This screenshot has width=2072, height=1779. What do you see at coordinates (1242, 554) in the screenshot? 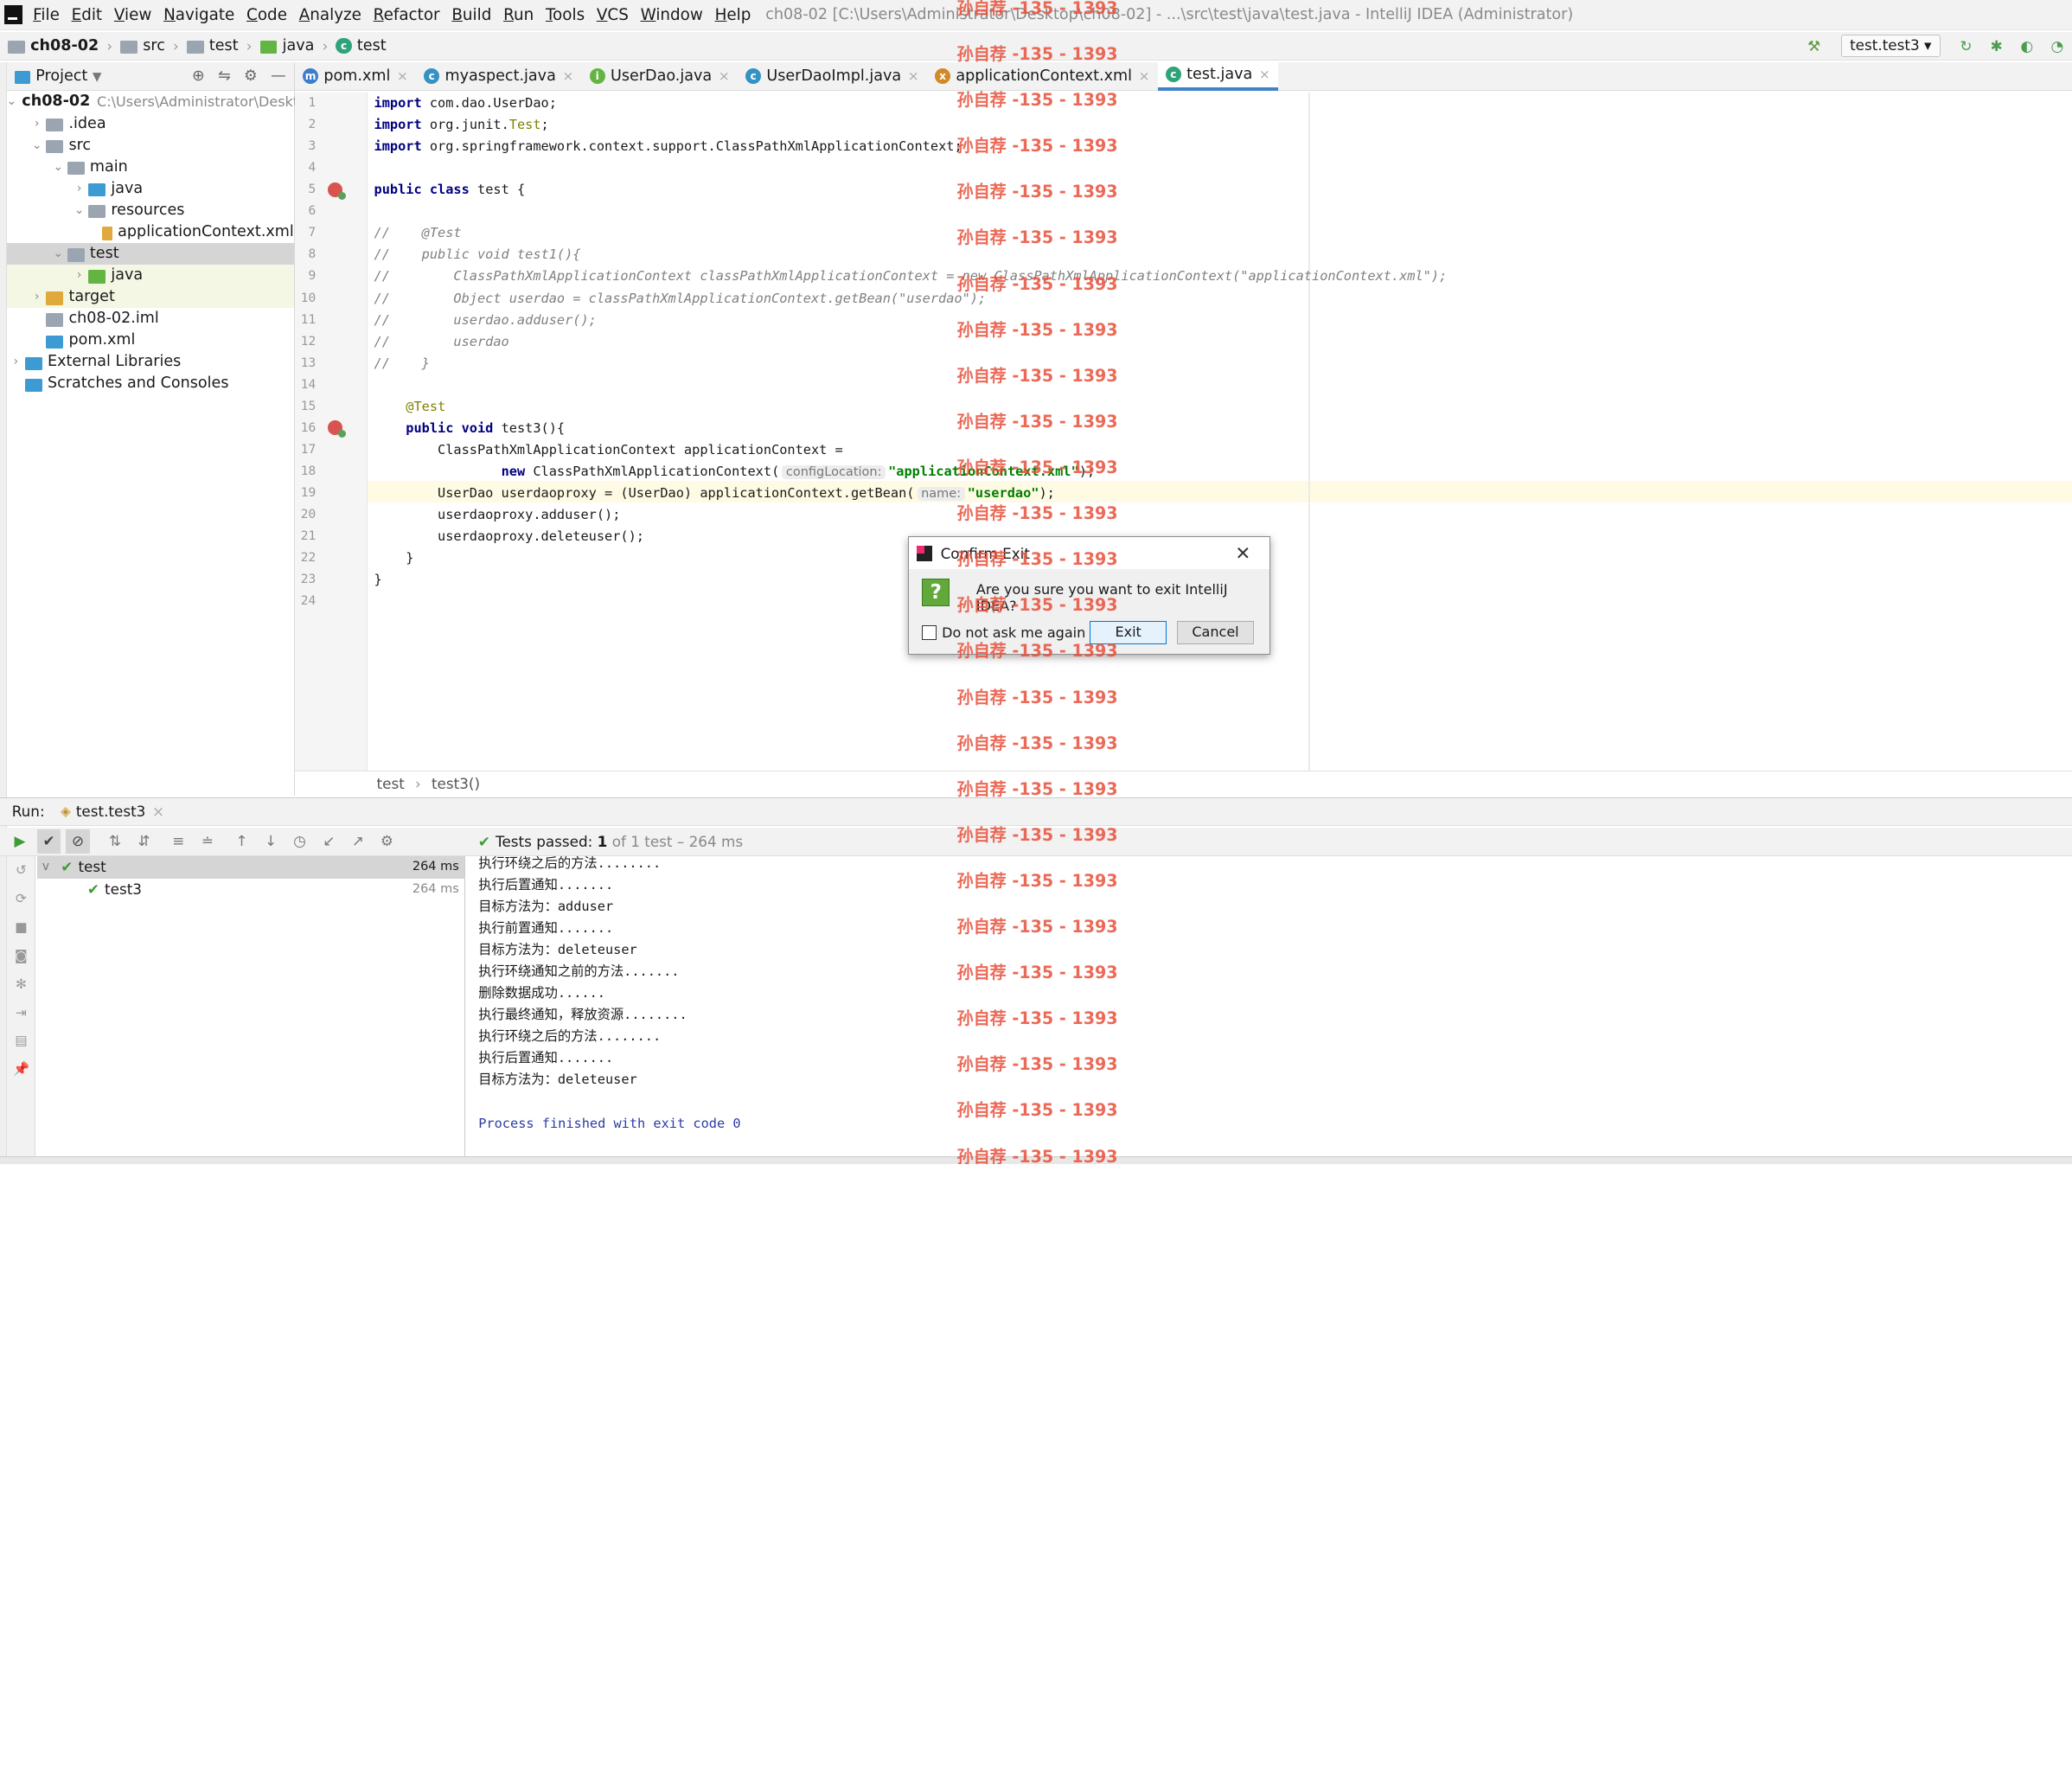
I see `close-icon: ✕` at bounding box center [1242, 554].